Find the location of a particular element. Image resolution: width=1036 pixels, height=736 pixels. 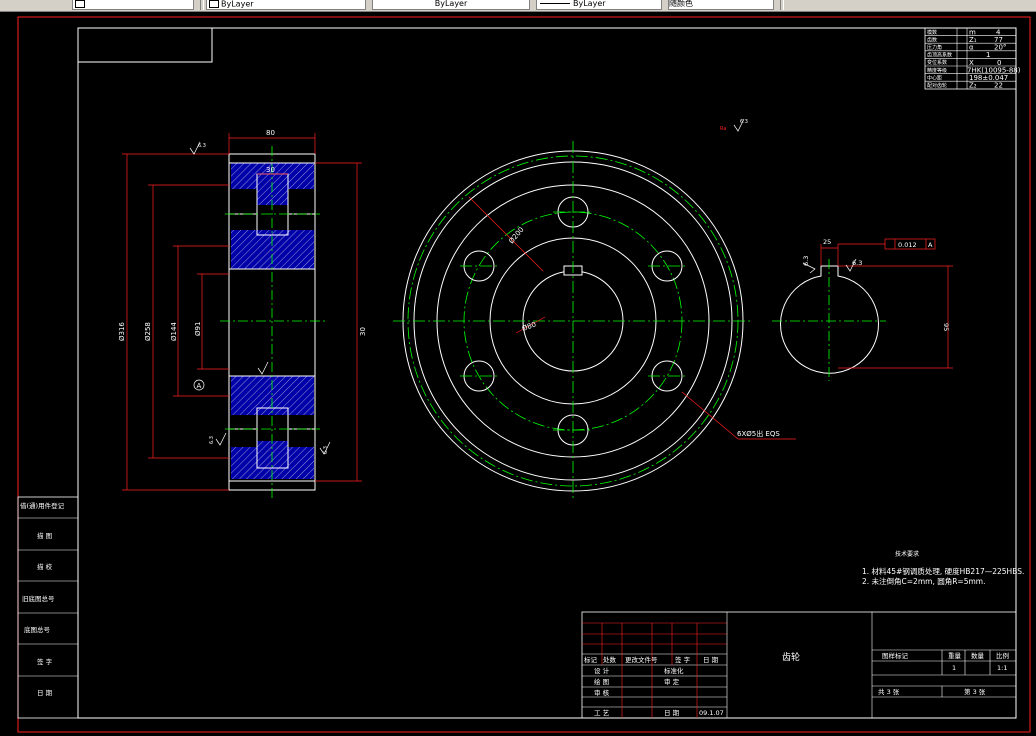

drawing-title: 齿轮 is located at coordinates (791, 657).